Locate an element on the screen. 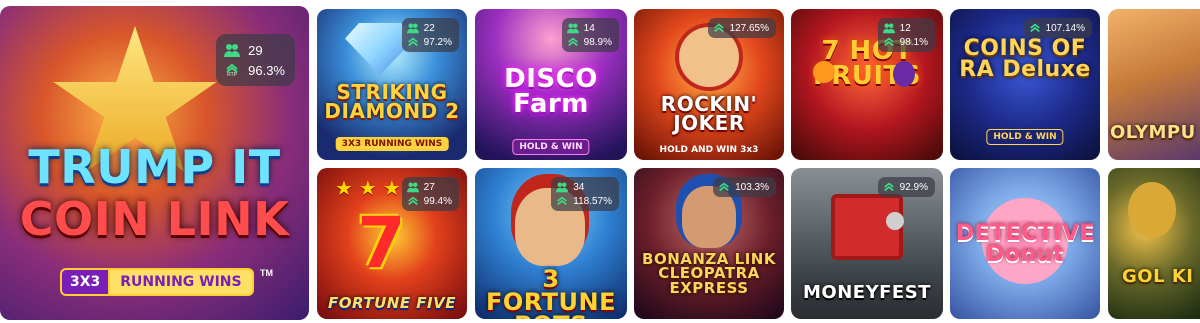 This screenshot has height=323, width=1200. feature-banner: 3X3 RUNNING WINS is located at coordinates (157, 282).